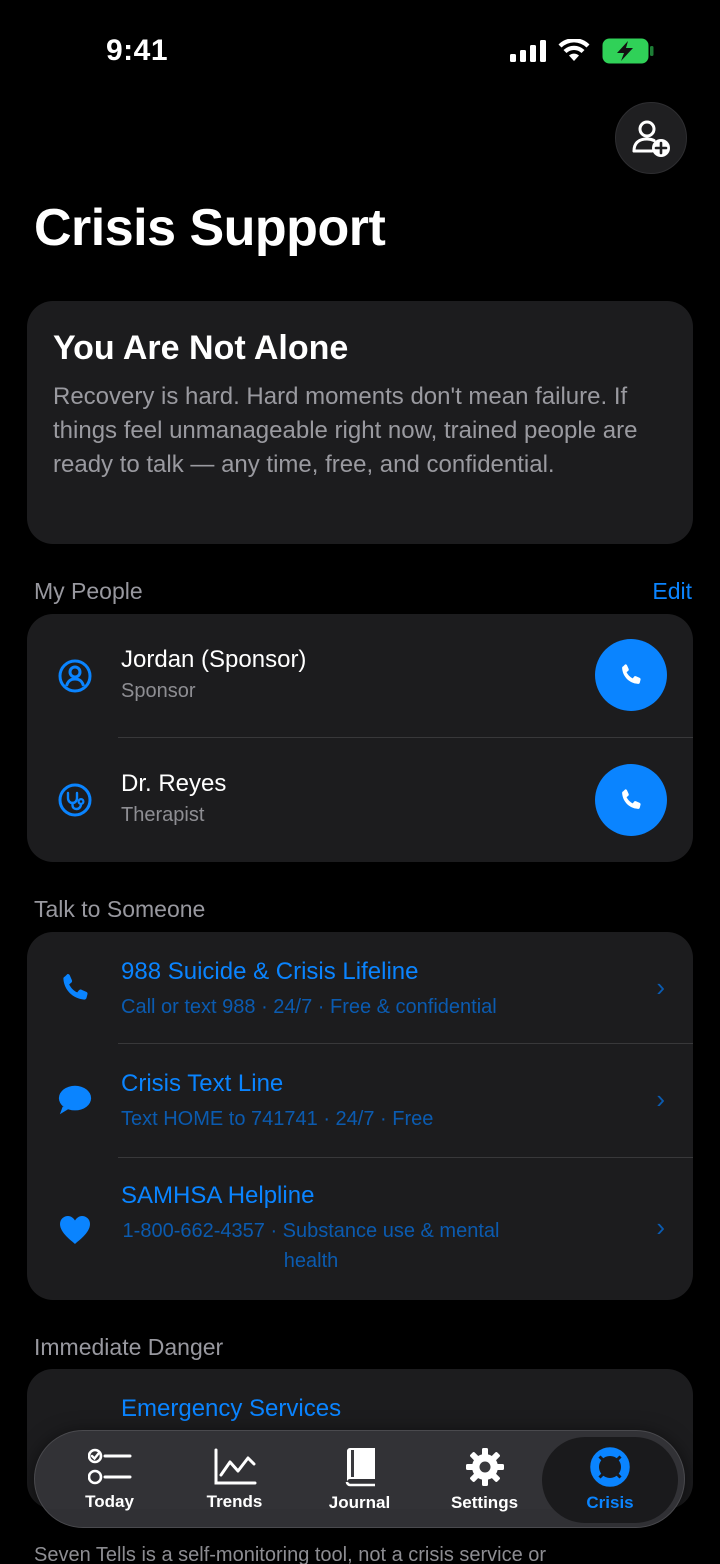  What do you see at coordinates (109, 1466) in the screenshot?
I see `checklist-icon` at bounding box center [109, 1466].